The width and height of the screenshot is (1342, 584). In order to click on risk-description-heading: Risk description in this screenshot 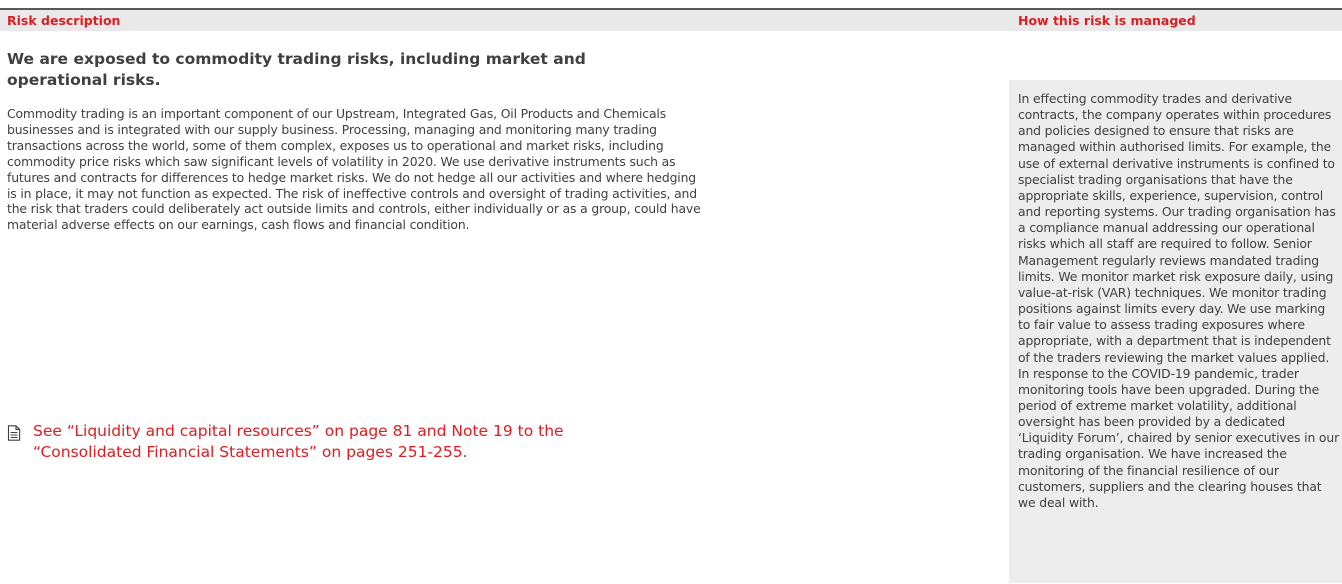, I will do `click(64, 20)`.